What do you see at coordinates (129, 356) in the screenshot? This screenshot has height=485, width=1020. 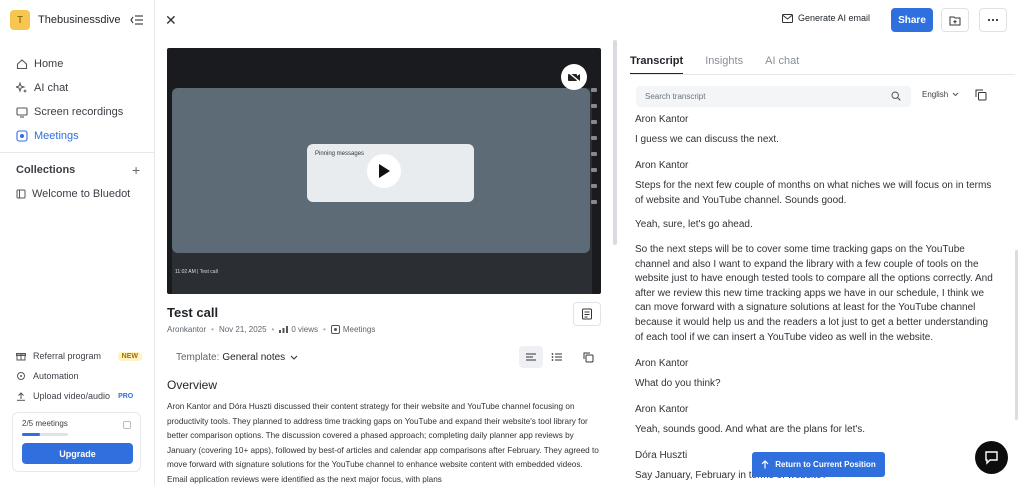 I see `new-badge: NEW` at bounding box center [129, 356].